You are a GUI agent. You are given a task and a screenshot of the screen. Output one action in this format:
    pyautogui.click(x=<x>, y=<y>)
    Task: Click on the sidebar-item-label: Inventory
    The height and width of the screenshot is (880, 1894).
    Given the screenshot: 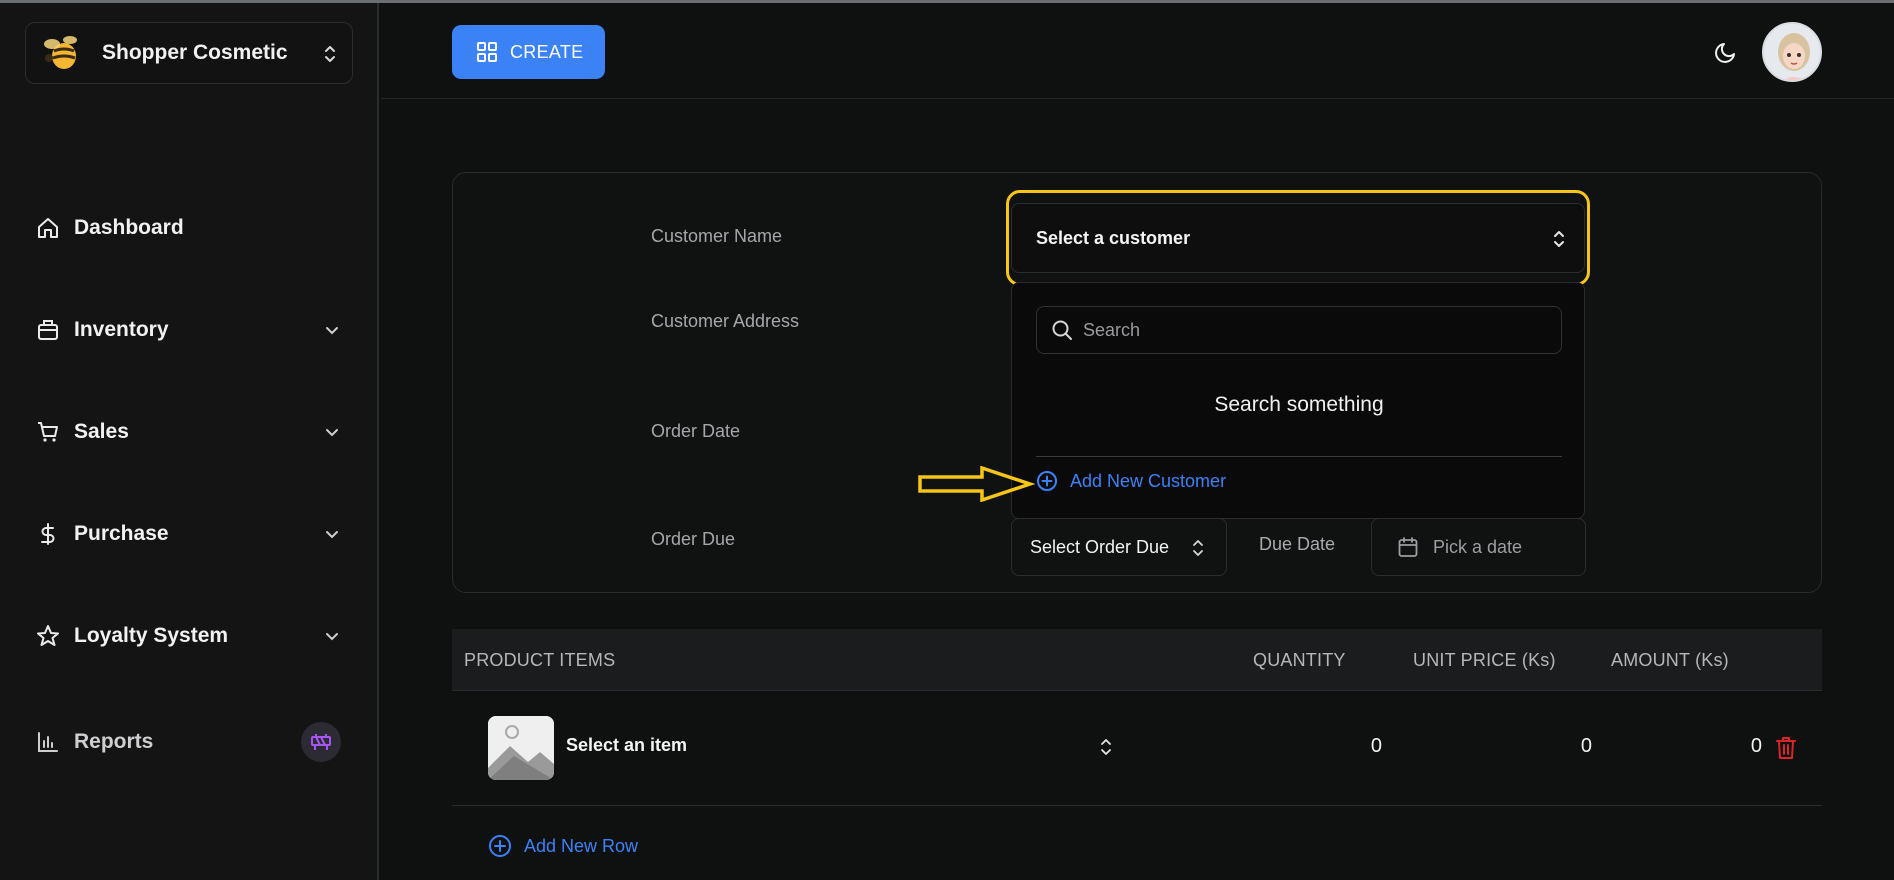 What is the action you would take?
    pyautogui.click(x=121, y=329)
    